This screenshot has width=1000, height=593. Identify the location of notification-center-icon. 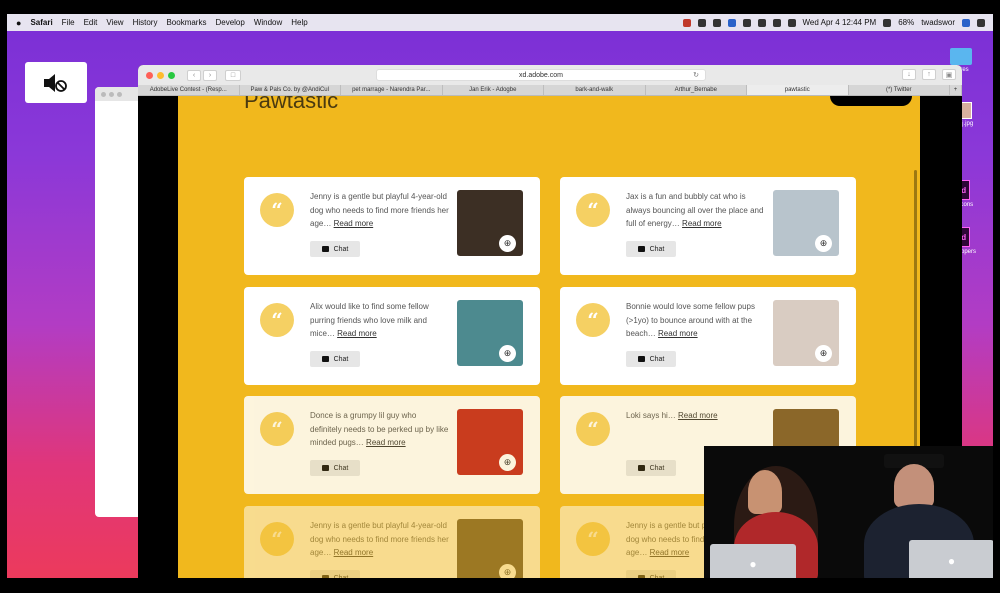
(981, 22).